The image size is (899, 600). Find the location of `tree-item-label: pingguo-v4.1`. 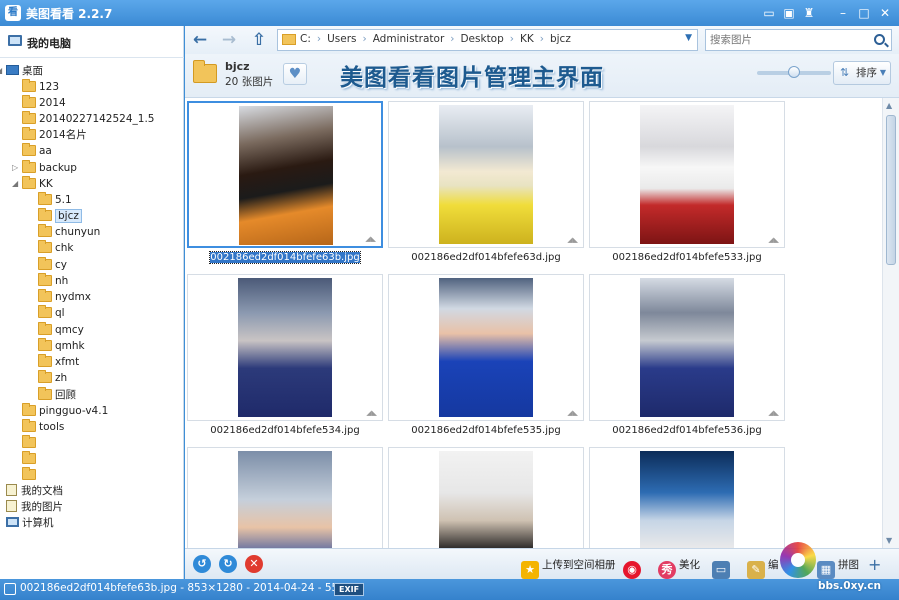

tree-item-label: pingguo-v4.1 is located at coordinates (74, 411).